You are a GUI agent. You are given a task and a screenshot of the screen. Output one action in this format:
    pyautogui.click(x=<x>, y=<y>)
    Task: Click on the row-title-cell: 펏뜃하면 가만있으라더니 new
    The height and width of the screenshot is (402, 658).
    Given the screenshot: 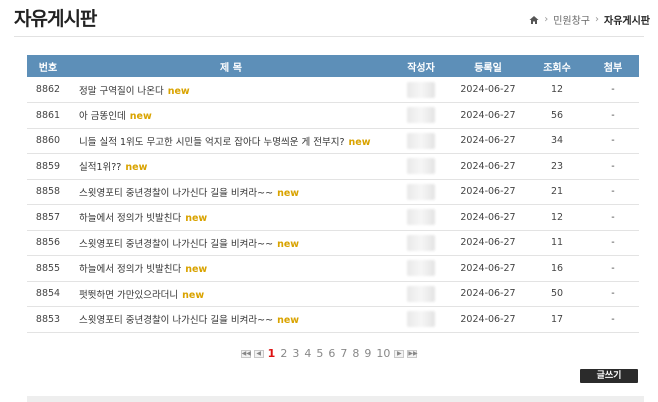 What is the action you would take?
    pyautogui.click(x=231, y=294)
    